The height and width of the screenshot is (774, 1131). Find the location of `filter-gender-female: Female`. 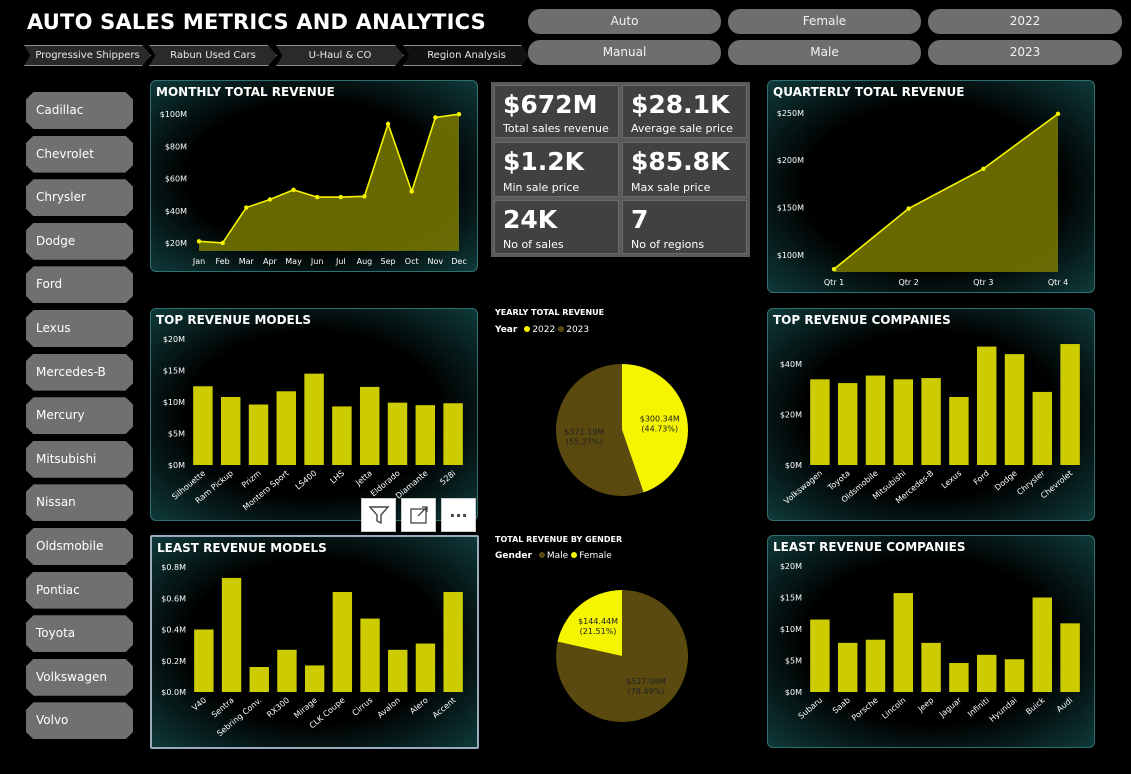

filter-gender-female: Female is located at coordinates (824, 21).